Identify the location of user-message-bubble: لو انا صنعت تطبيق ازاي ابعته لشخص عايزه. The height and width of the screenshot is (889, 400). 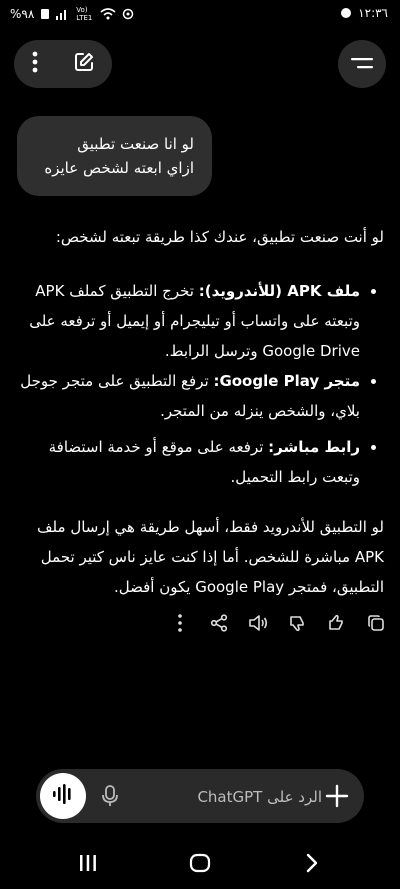
(114, 156).